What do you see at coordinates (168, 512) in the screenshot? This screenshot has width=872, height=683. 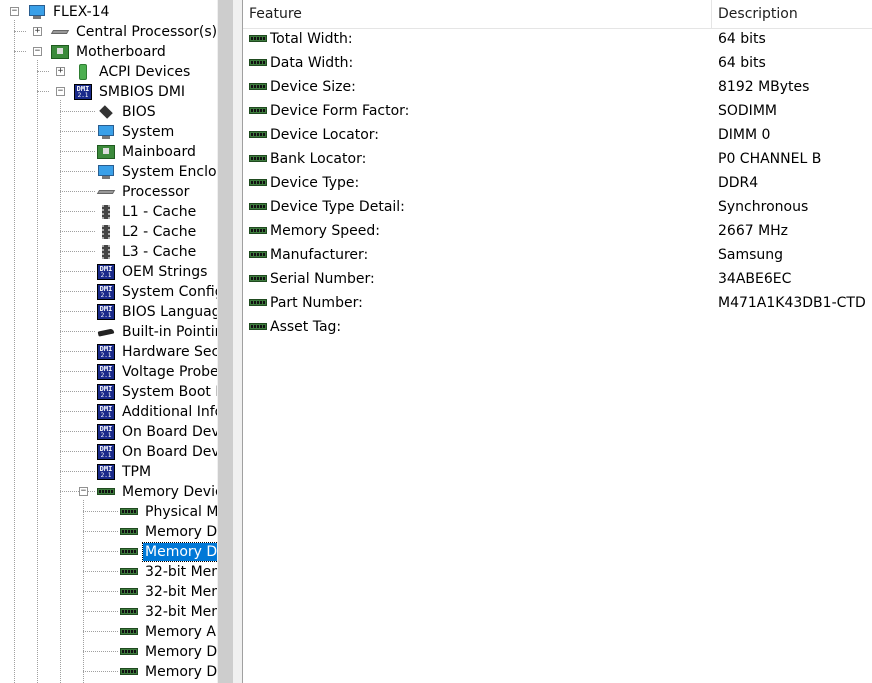 I see `tree-node: Physical Me` at bounding box center [168, 512].